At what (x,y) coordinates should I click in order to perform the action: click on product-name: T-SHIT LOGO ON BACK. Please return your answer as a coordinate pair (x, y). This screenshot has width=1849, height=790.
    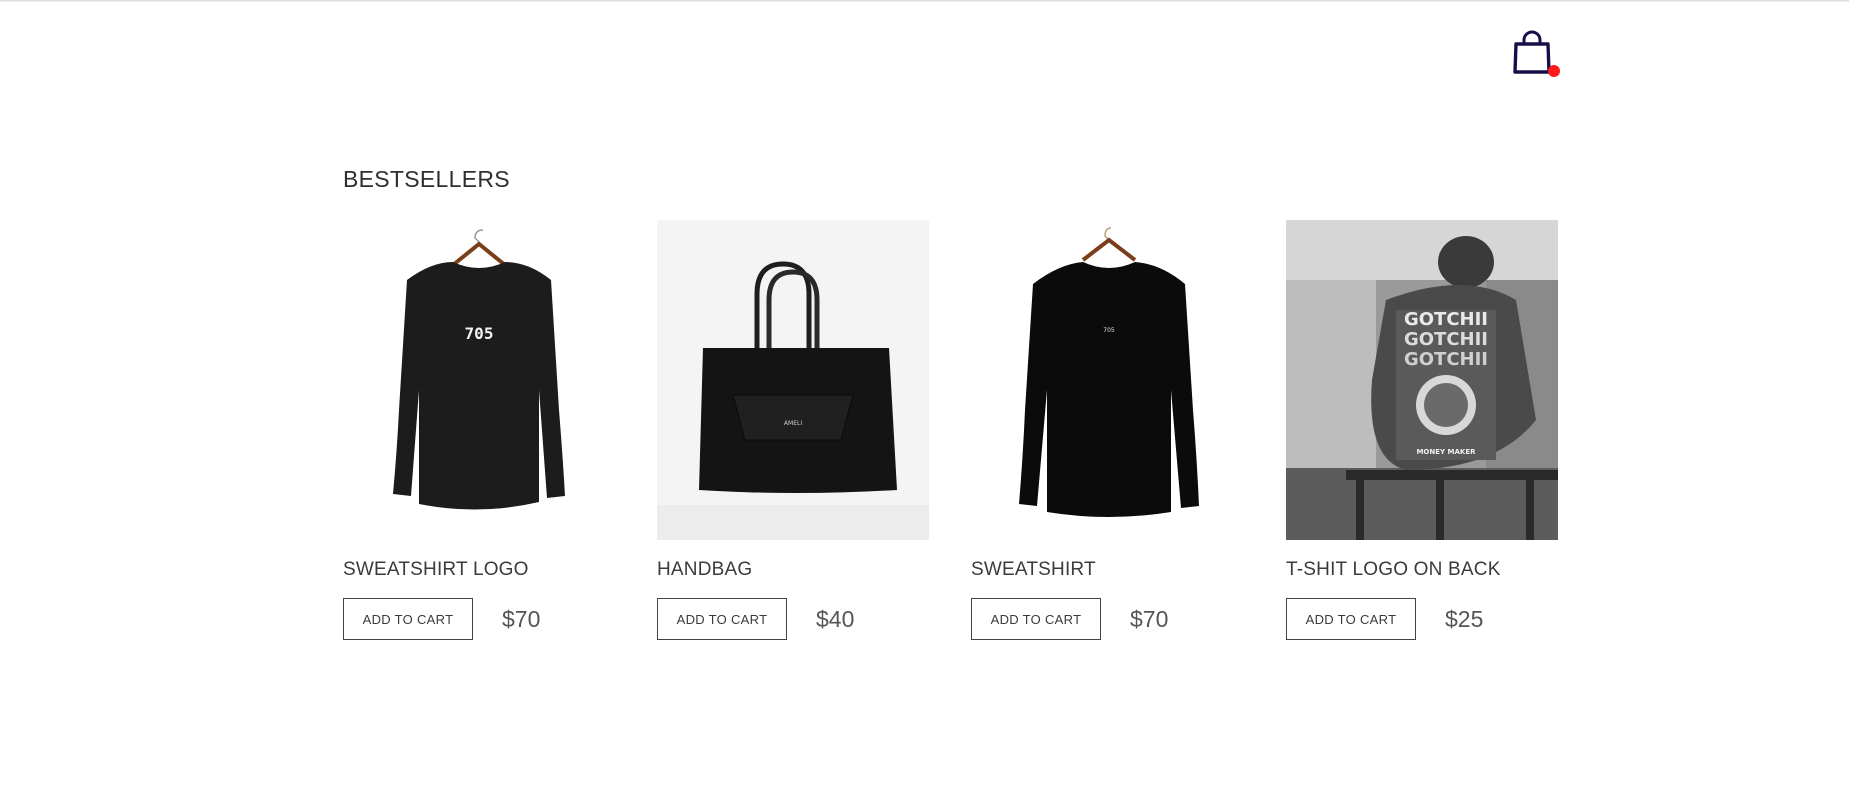
    Looking at the image, I should click on (1393, 569).